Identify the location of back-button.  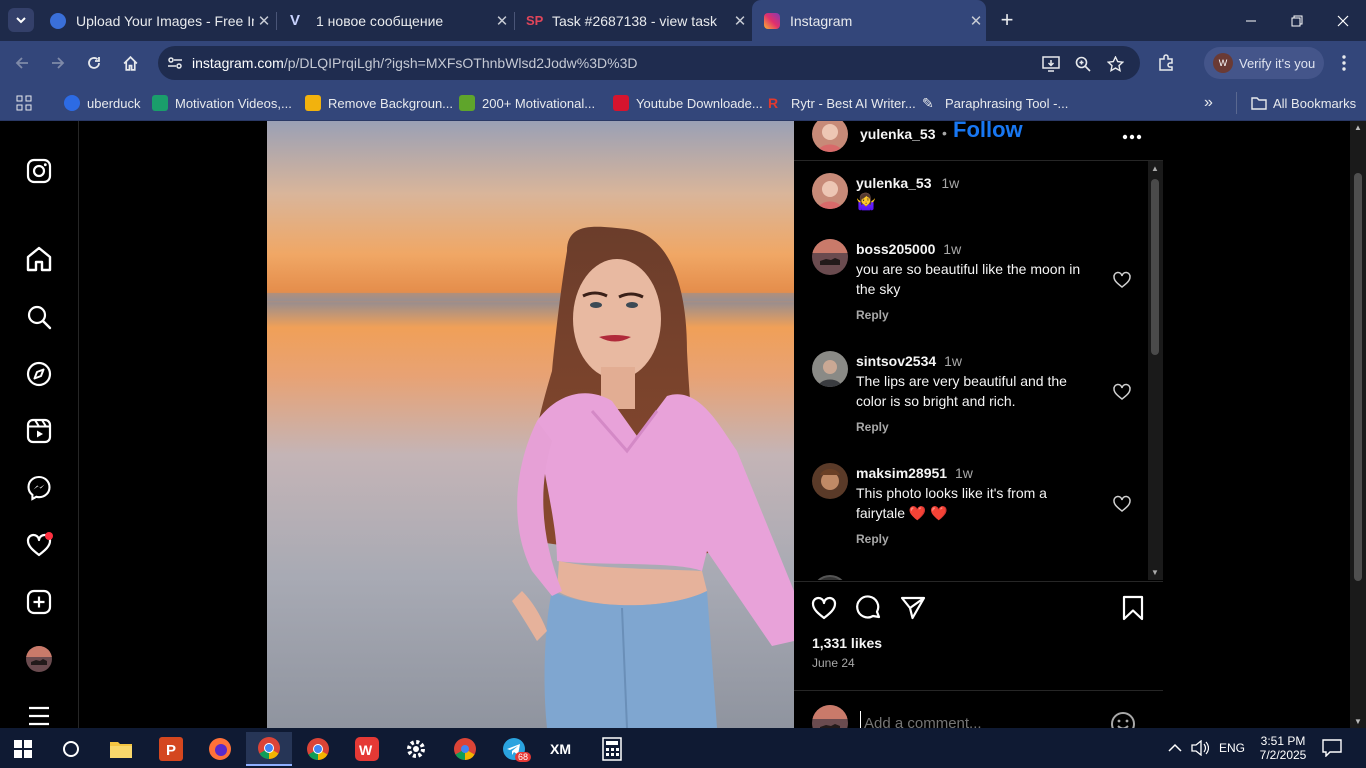
(22, 63).